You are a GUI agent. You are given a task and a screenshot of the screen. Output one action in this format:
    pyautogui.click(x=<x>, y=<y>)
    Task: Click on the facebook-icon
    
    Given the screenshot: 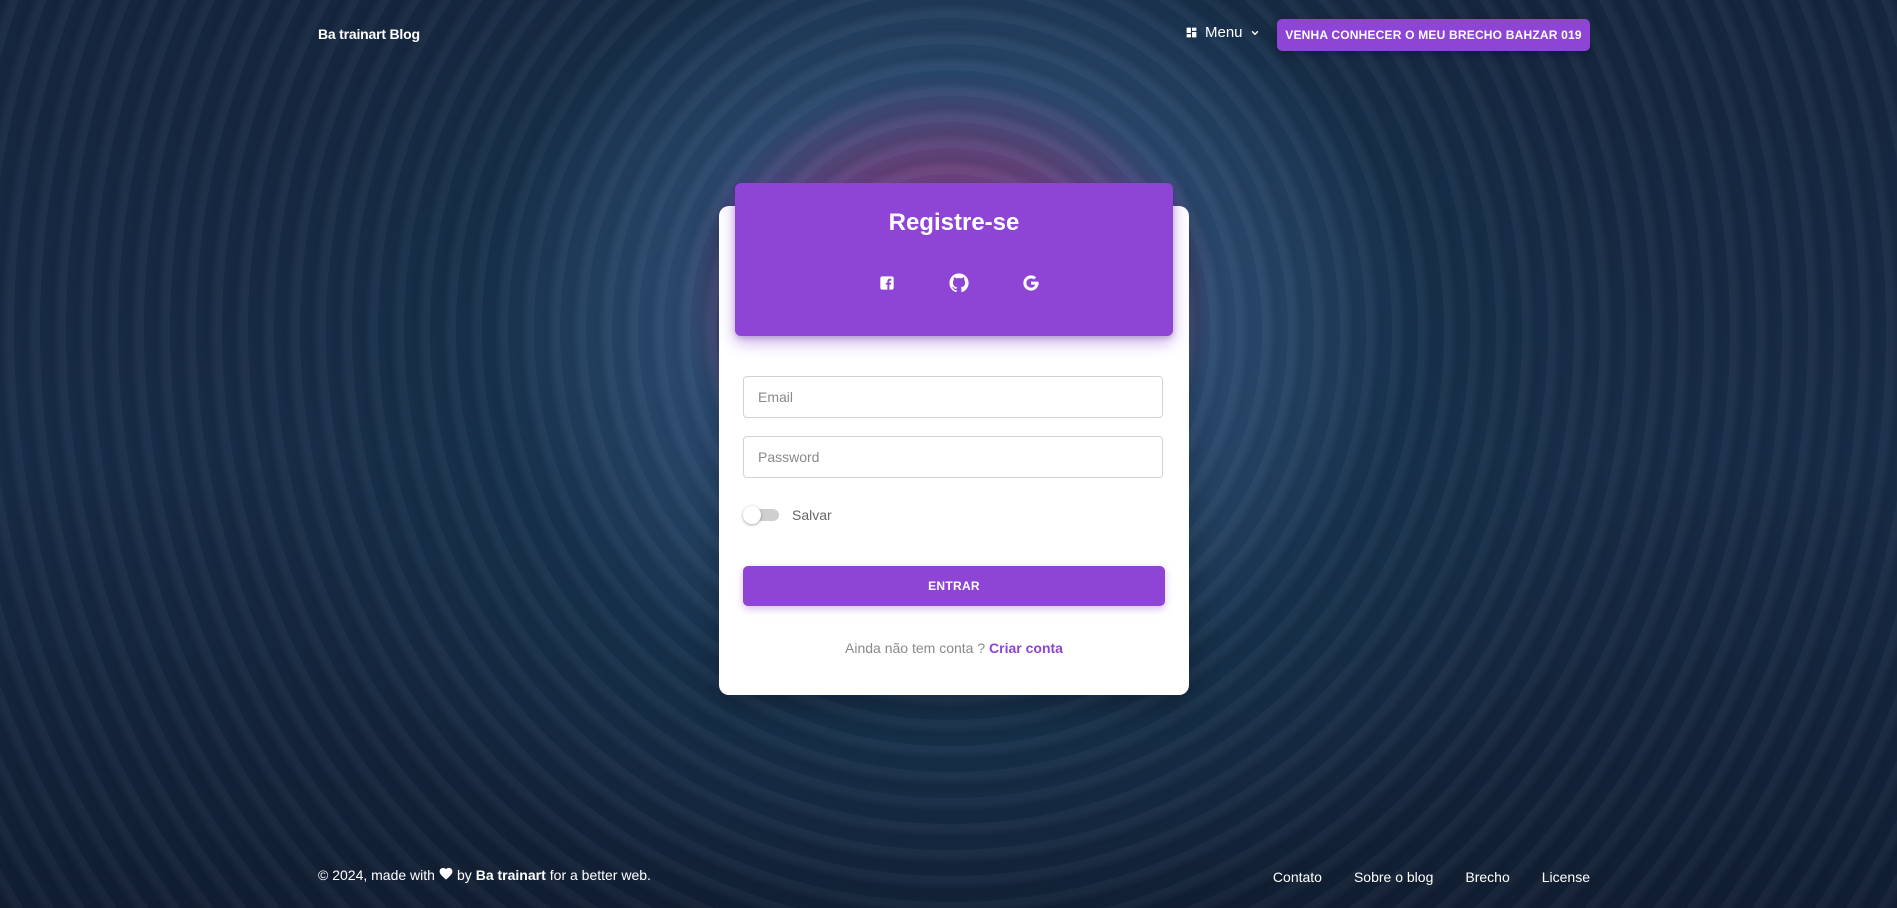 What is the action you would take?
    pyautogui.click(x=887, y=283)
    